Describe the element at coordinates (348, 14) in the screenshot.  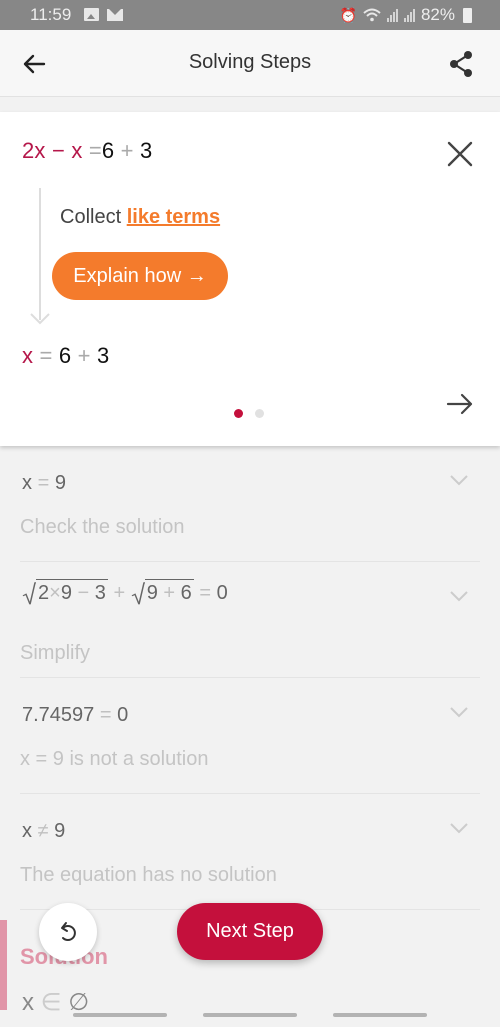
I see `alarm-icon: ⏰` at that location.